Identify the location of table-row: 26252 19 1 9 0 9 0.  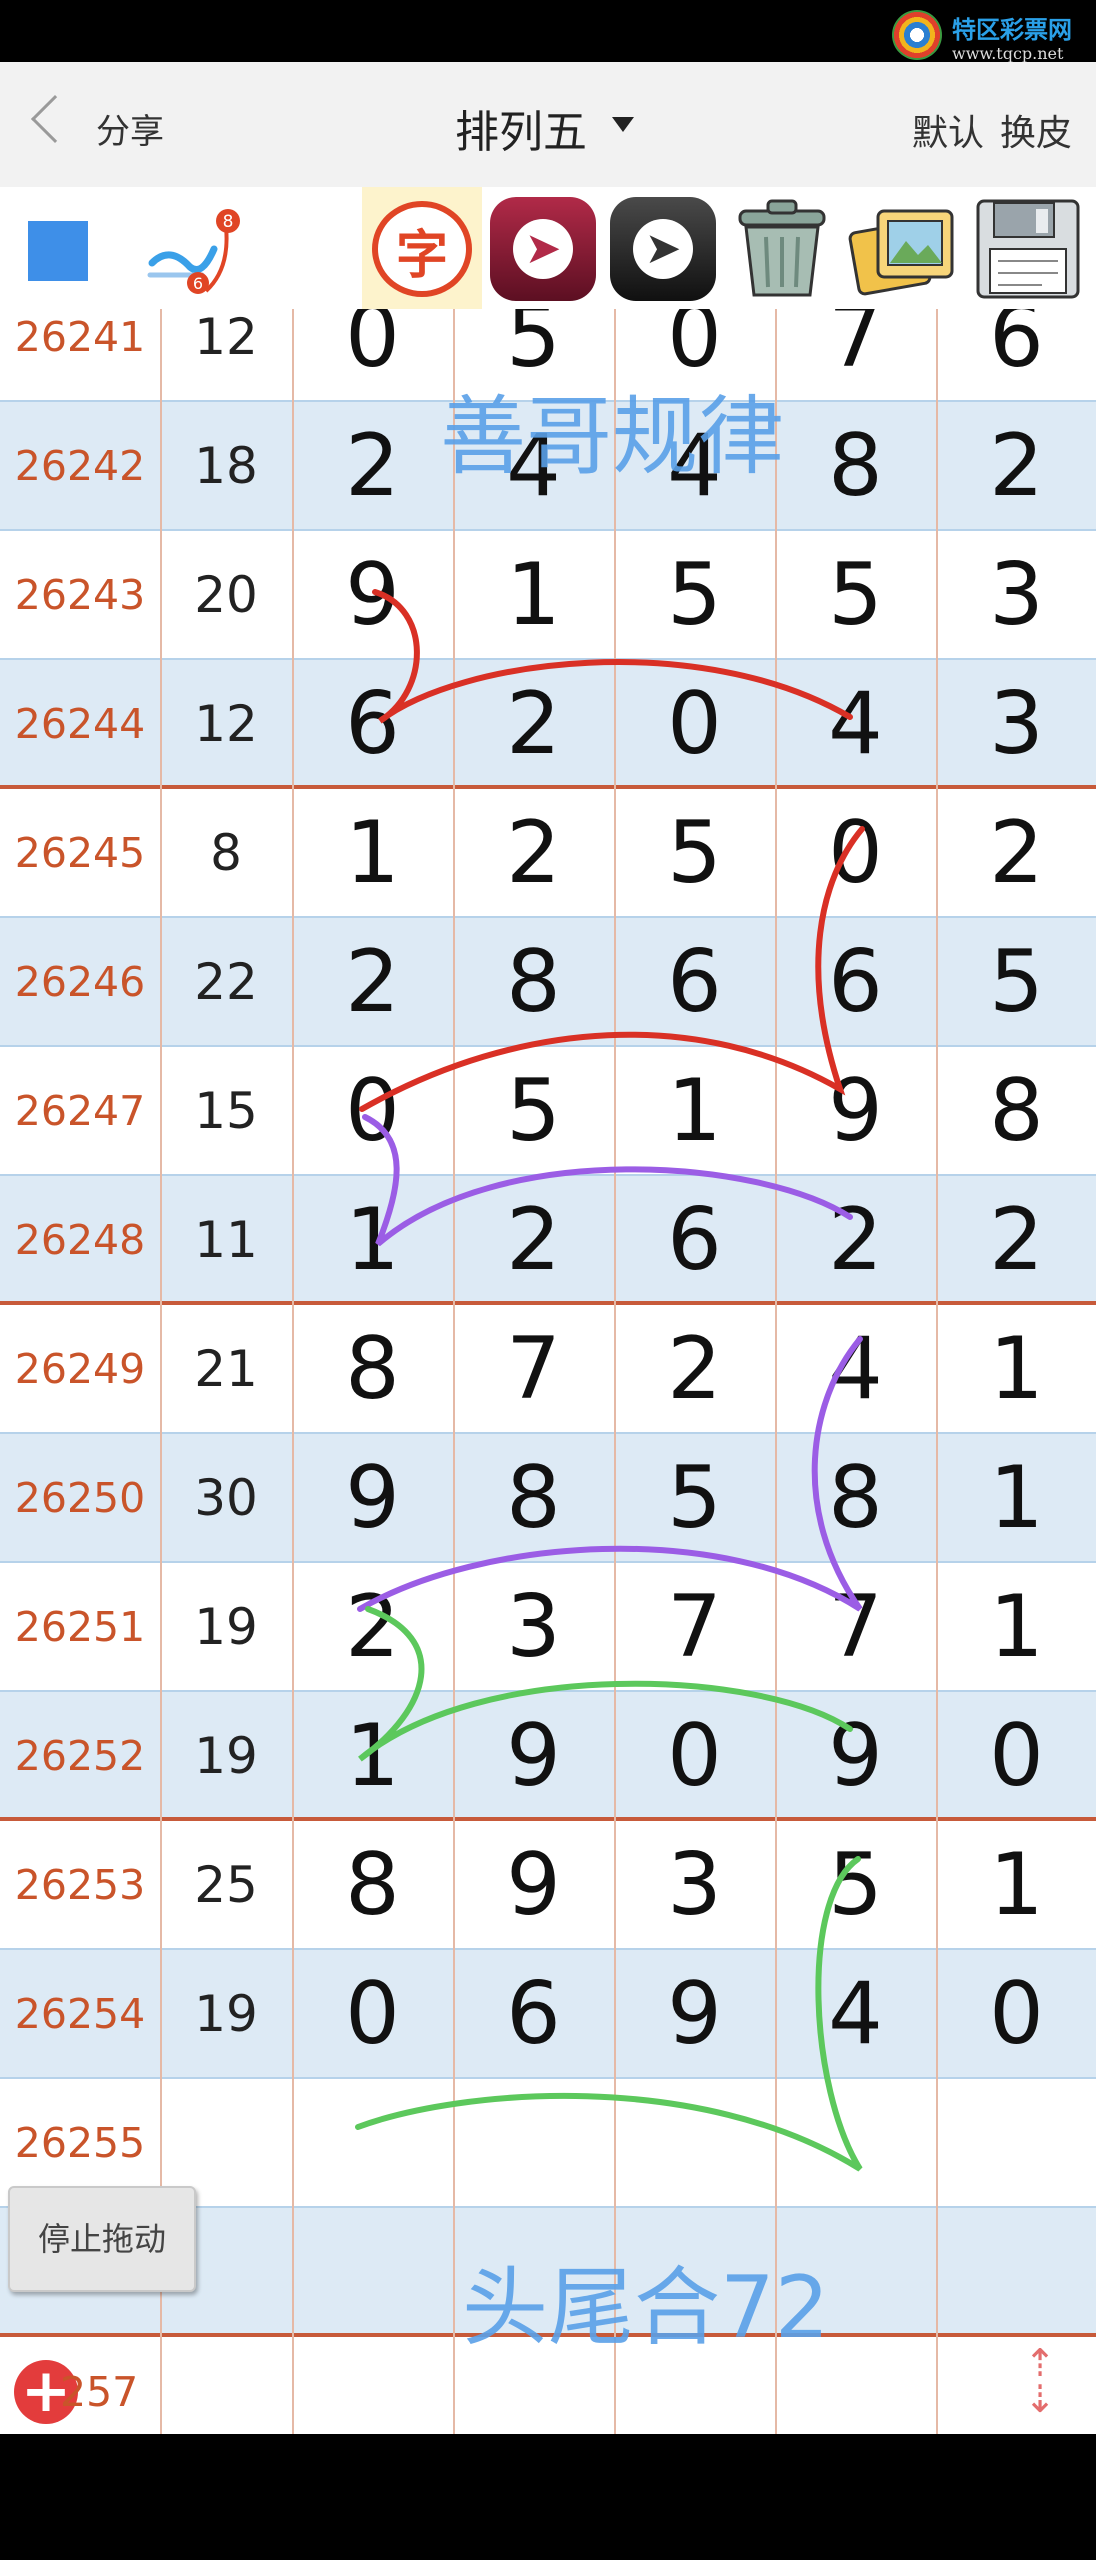
(548, 1756).